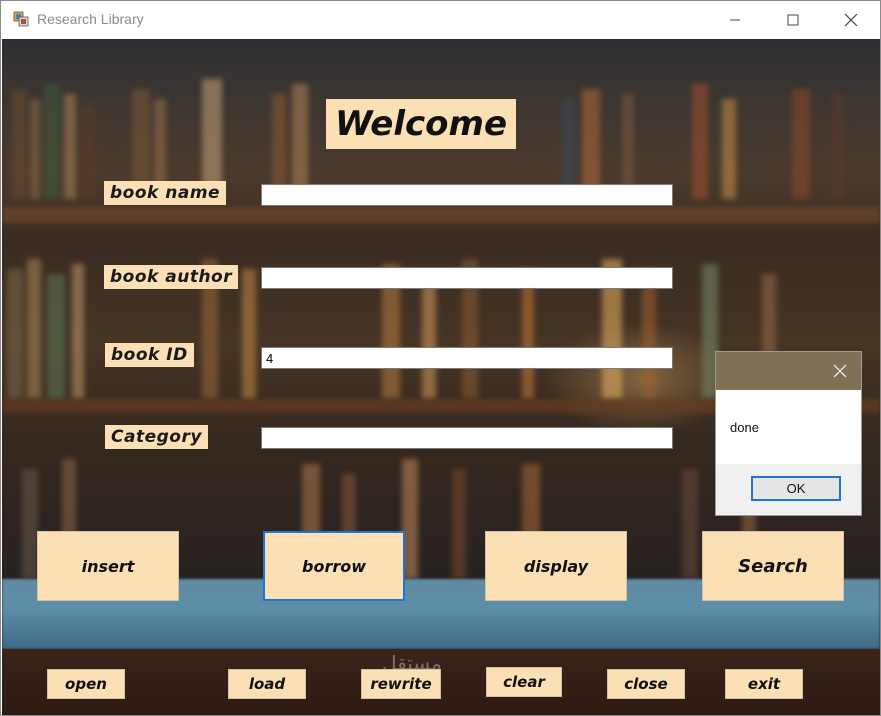 This screenshot has height=716, width=881. What do you see at coordinates (467, 278) in the screenshot?
I see `book-author-input` at bounding box center [467, 278].